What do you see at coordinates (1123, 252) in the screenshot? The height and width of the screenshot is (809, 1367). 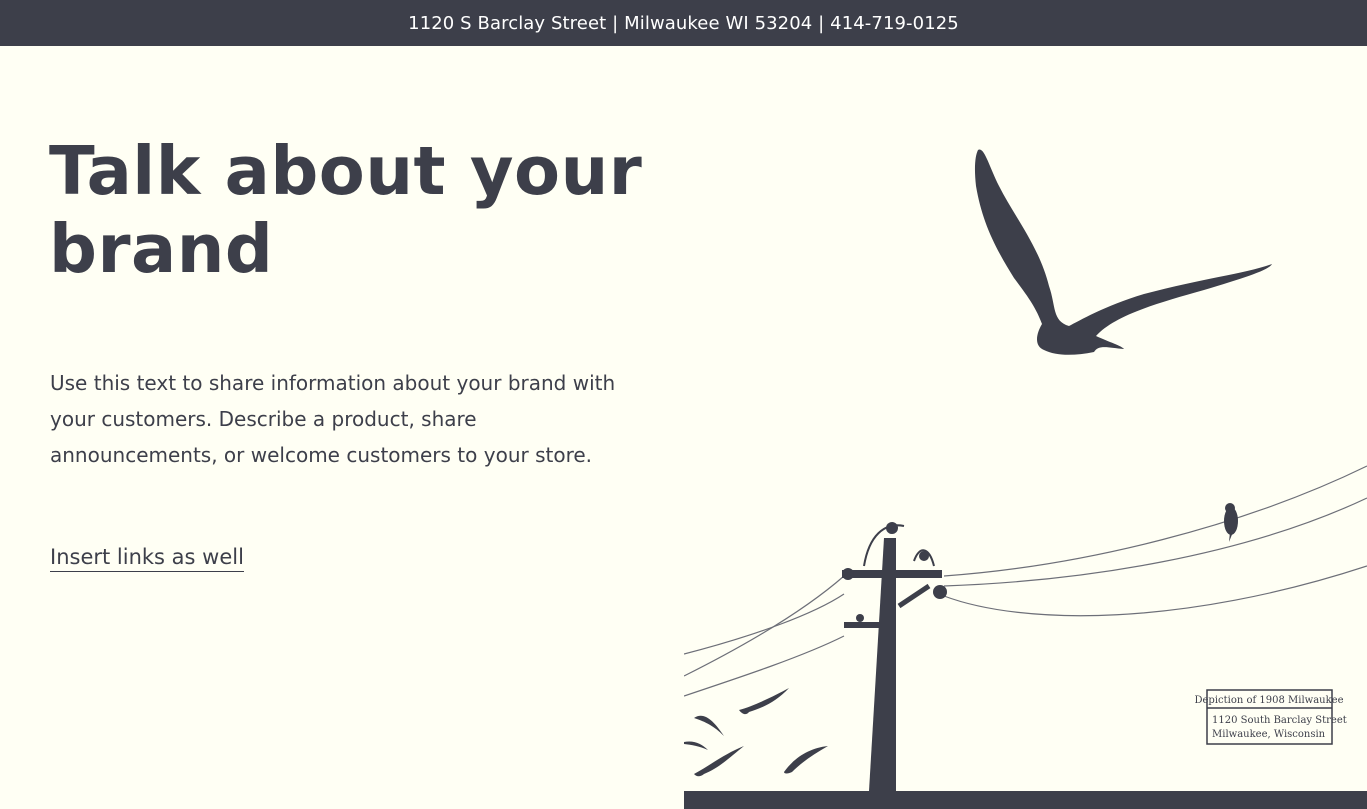 I see `flying-bird` at bounding box center [1123, 252].